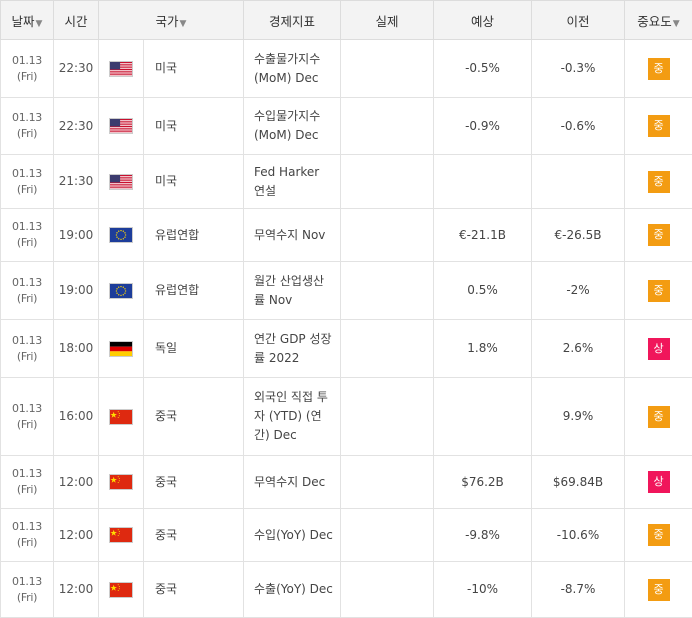  Describe the element at coordinates (578, 535) in the screenshot. I see `previous-cell: -10.6%` at that location.